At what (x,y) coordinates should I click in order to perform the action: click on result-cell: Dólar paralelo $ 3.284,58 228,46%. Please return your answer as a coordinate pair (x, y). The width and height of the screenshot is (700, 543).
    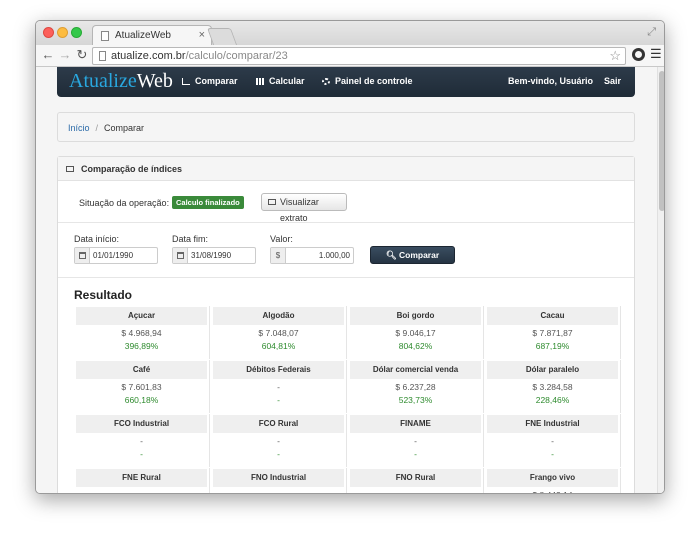
    Looking at the image, I should click on (553, 386).